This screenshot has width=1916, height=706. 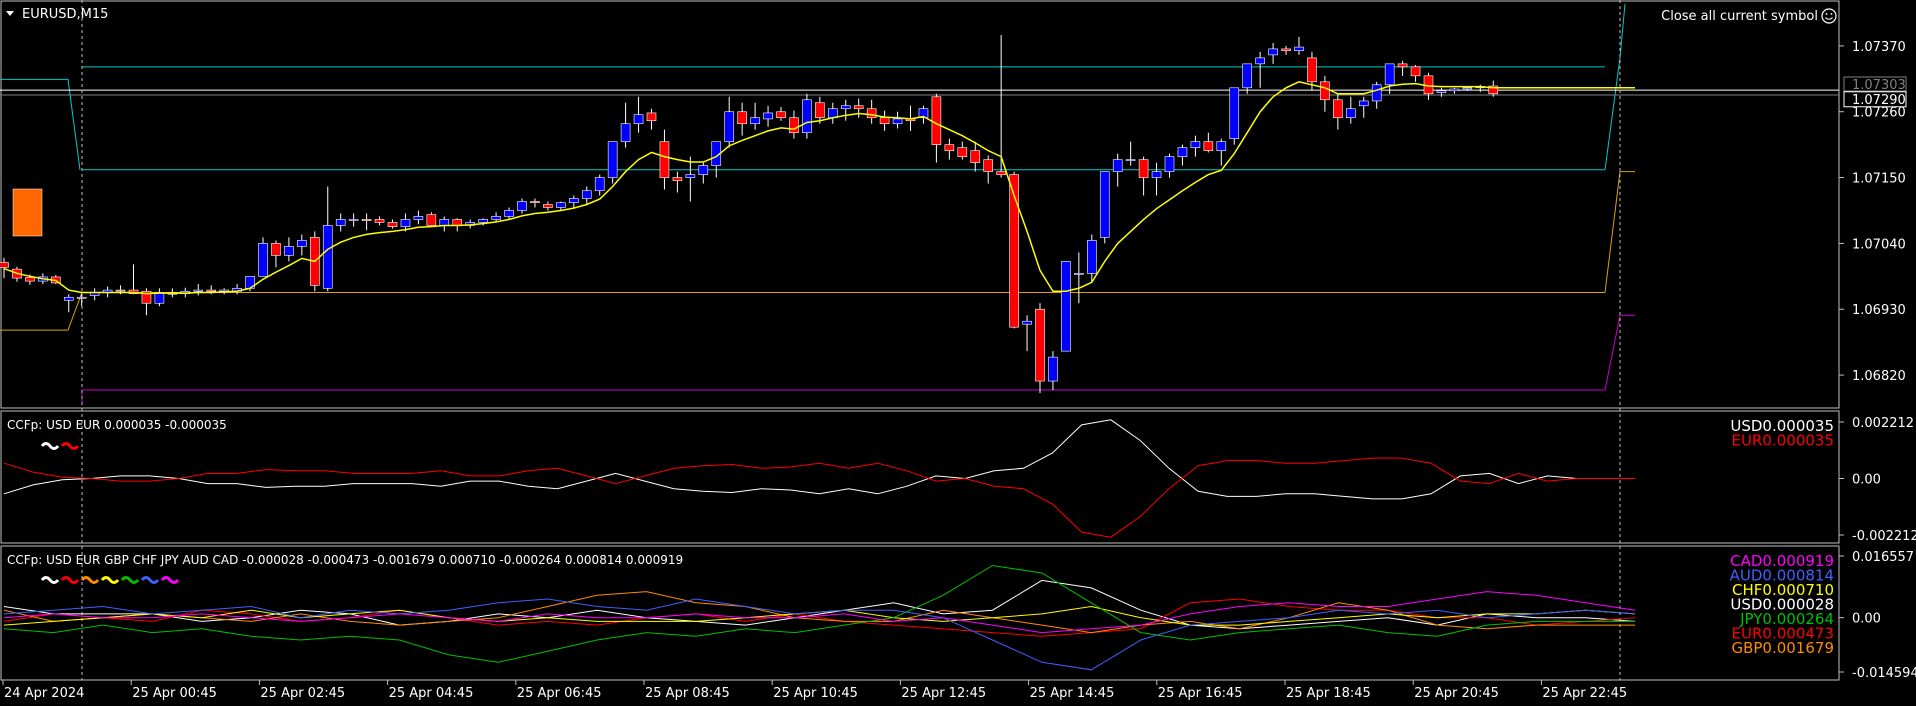 I want to click on close-all-button: Close all current symbol, so click(x=1739, y=16).